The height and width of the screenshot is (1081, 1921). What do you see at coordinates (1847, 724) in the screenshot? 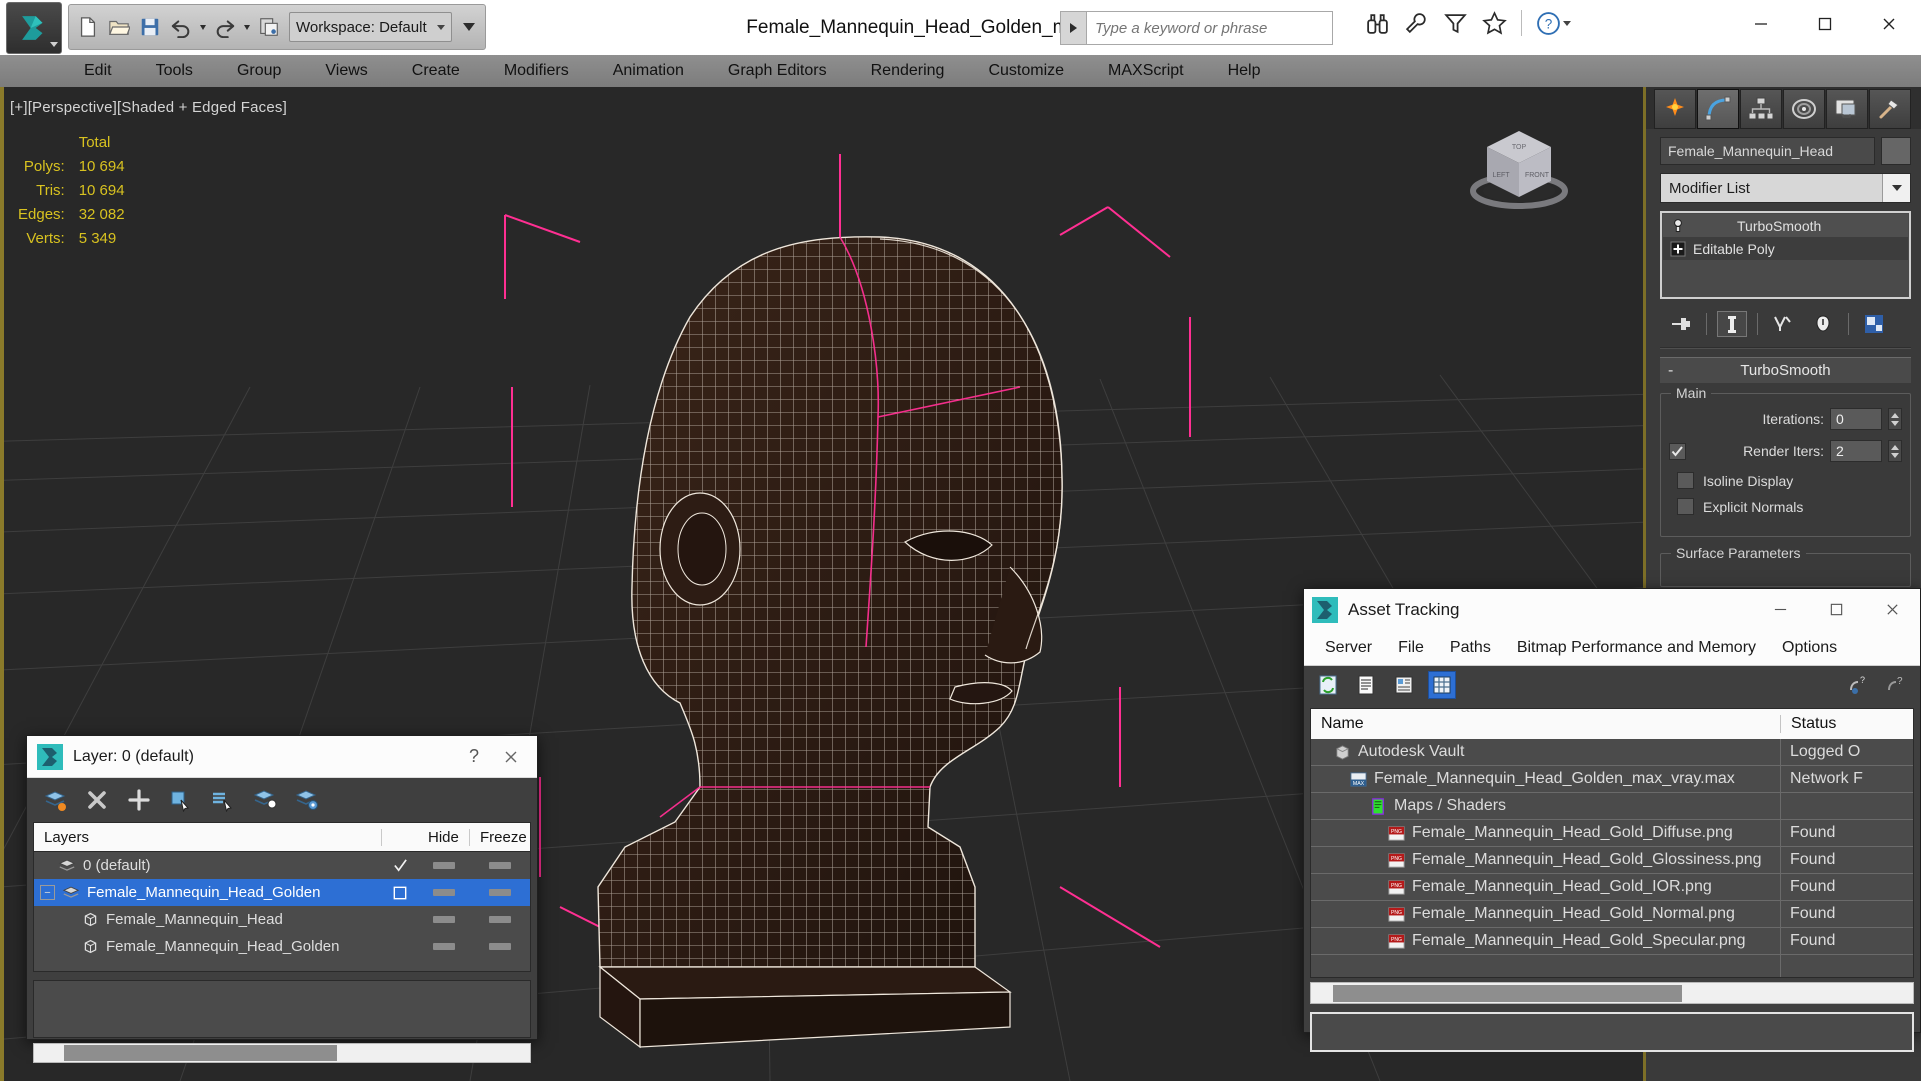
I see `asset-column-status: Status` at bounding box center [1847, 724].